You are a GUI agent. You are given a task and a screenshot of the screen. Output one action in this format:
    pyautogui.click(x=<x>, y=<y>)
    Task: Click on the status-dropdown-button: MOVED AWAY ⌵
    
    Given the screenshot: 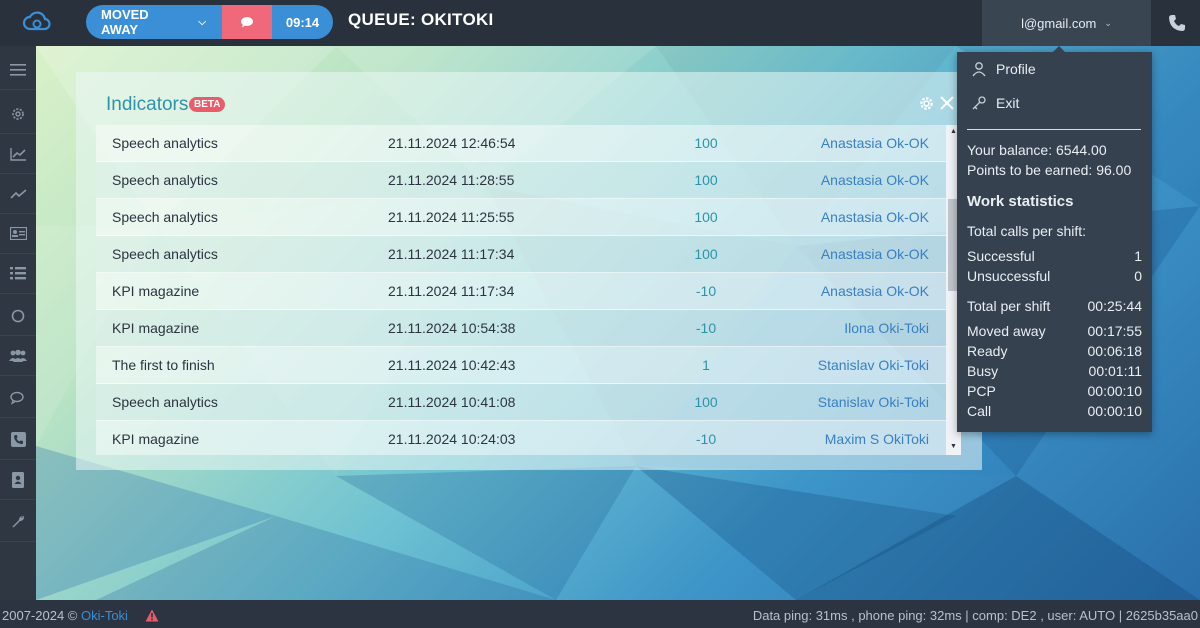 What is the action you would take?
    pyautogui.click(x=154, y=22)
    